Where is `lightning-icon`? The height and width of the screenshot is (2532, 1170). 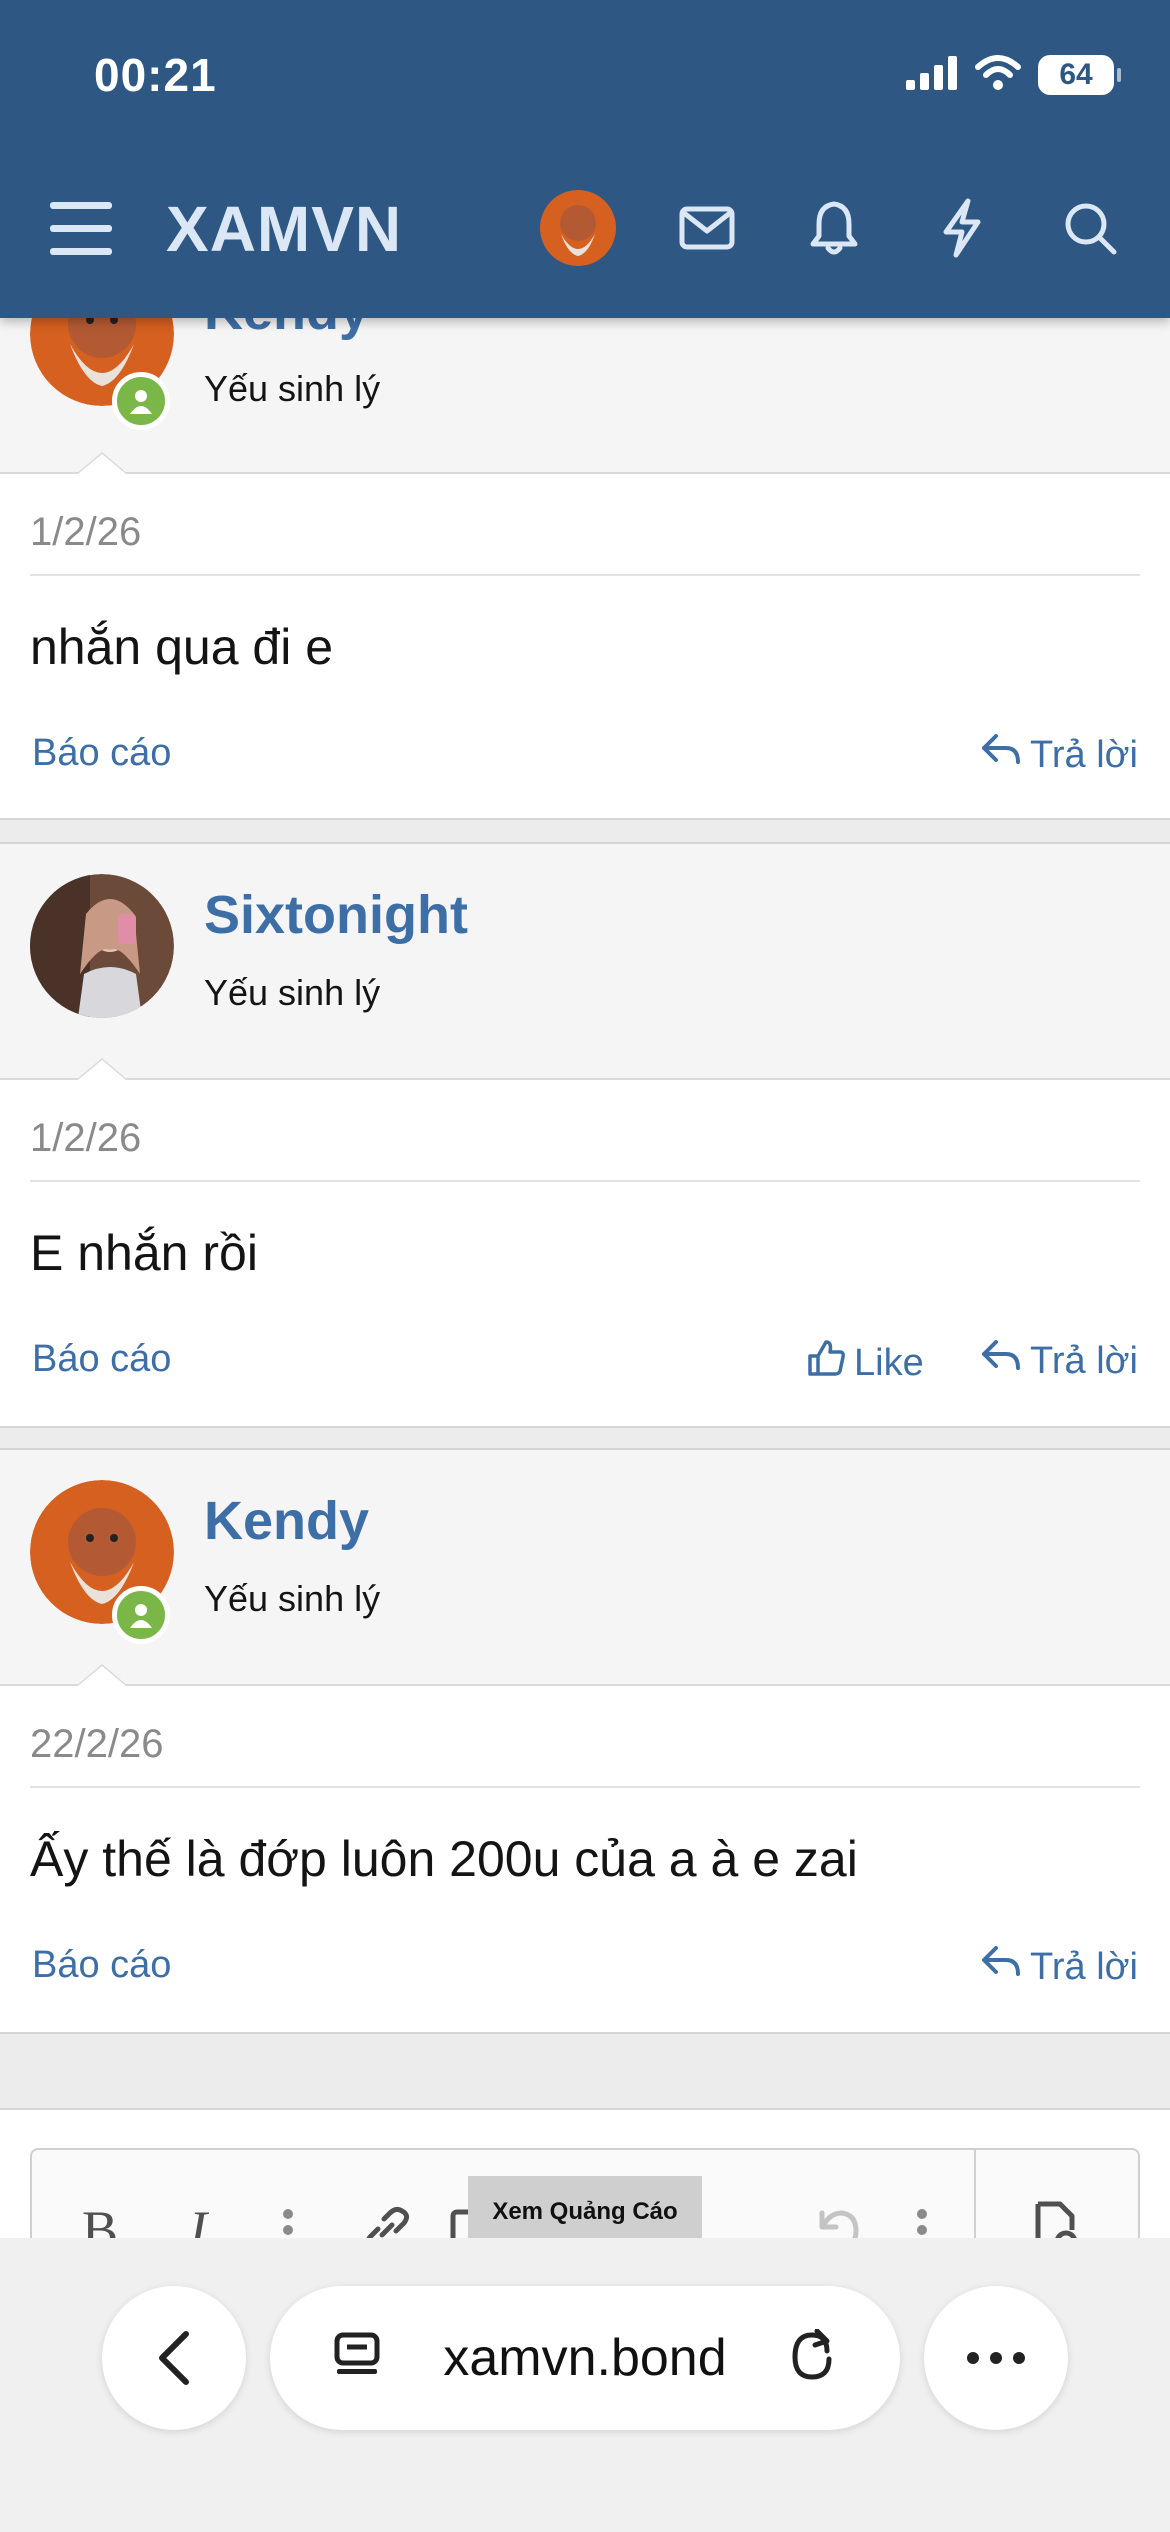
lightning-icon is located at coordinates (962, 228).